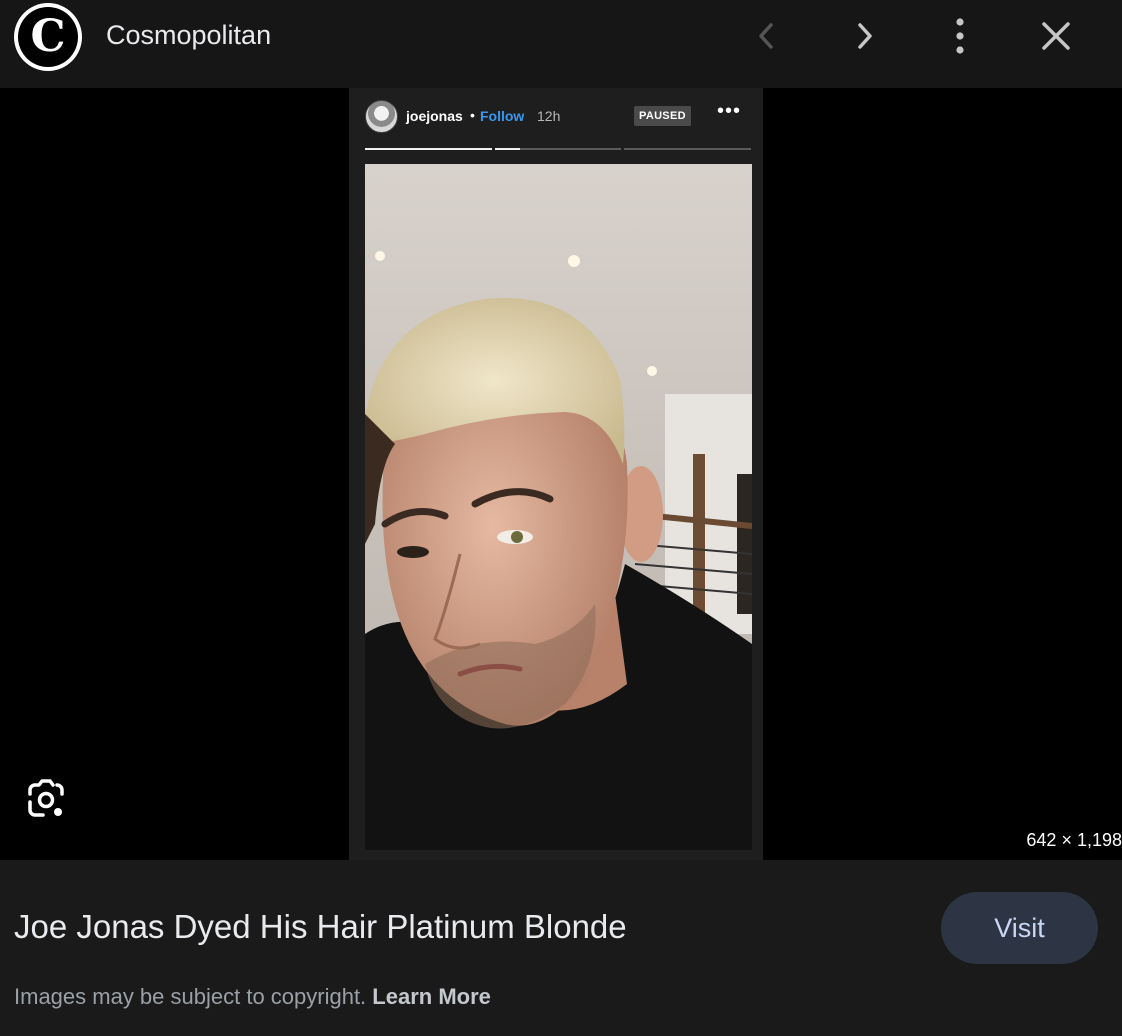 The height and width of the screenshot is (1036, 1122). What do you see at coordinates (1074, 840) in the screenshot?
I see `image-dimensions: 642 × 1,198` at bounding box center [1074, 840].